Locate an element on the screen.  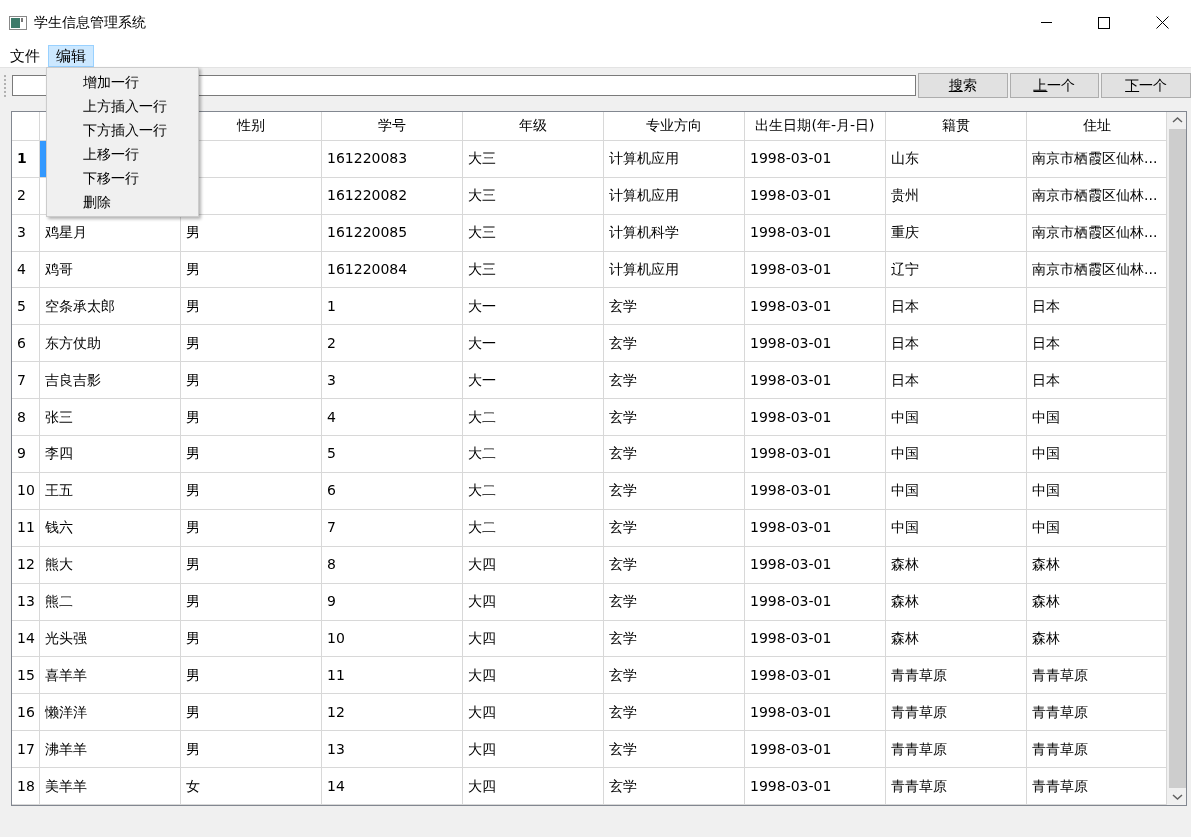
table-cell: 9 is located at coordinates (392, 602).